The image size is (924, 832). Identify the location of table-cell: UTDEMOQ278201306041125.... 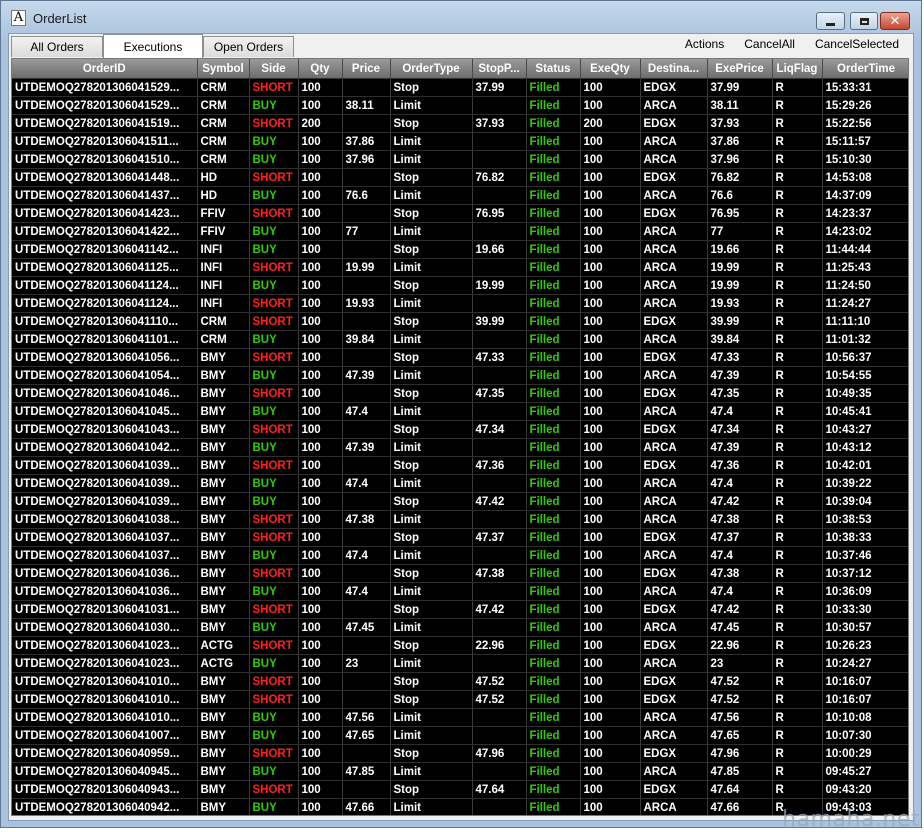
(105, 267).